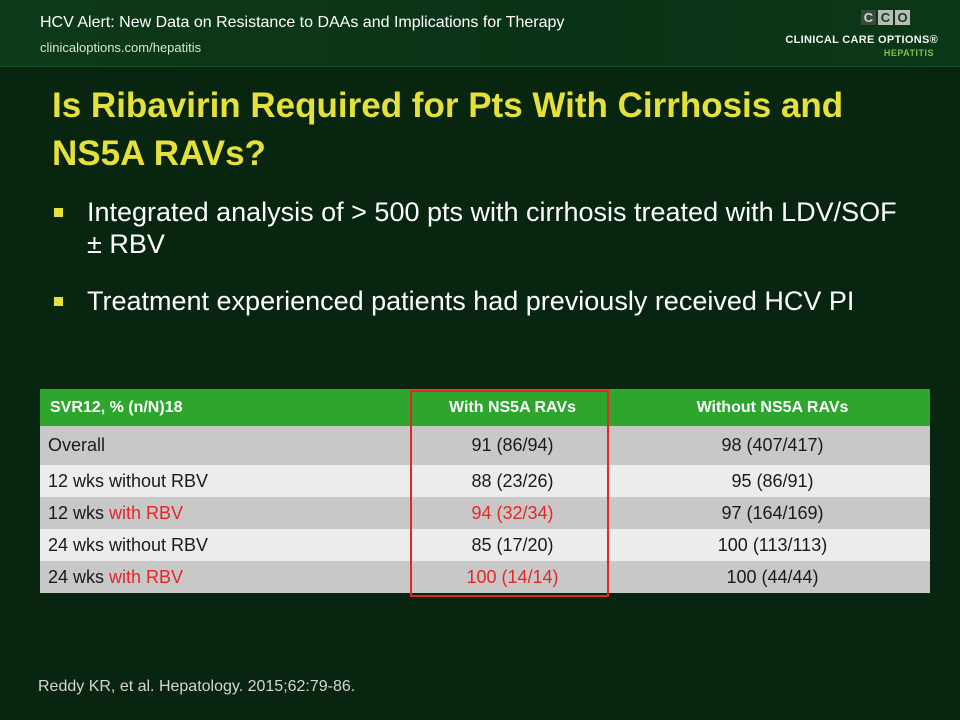  I want to click on logo-letter: O, so click(902, 17).